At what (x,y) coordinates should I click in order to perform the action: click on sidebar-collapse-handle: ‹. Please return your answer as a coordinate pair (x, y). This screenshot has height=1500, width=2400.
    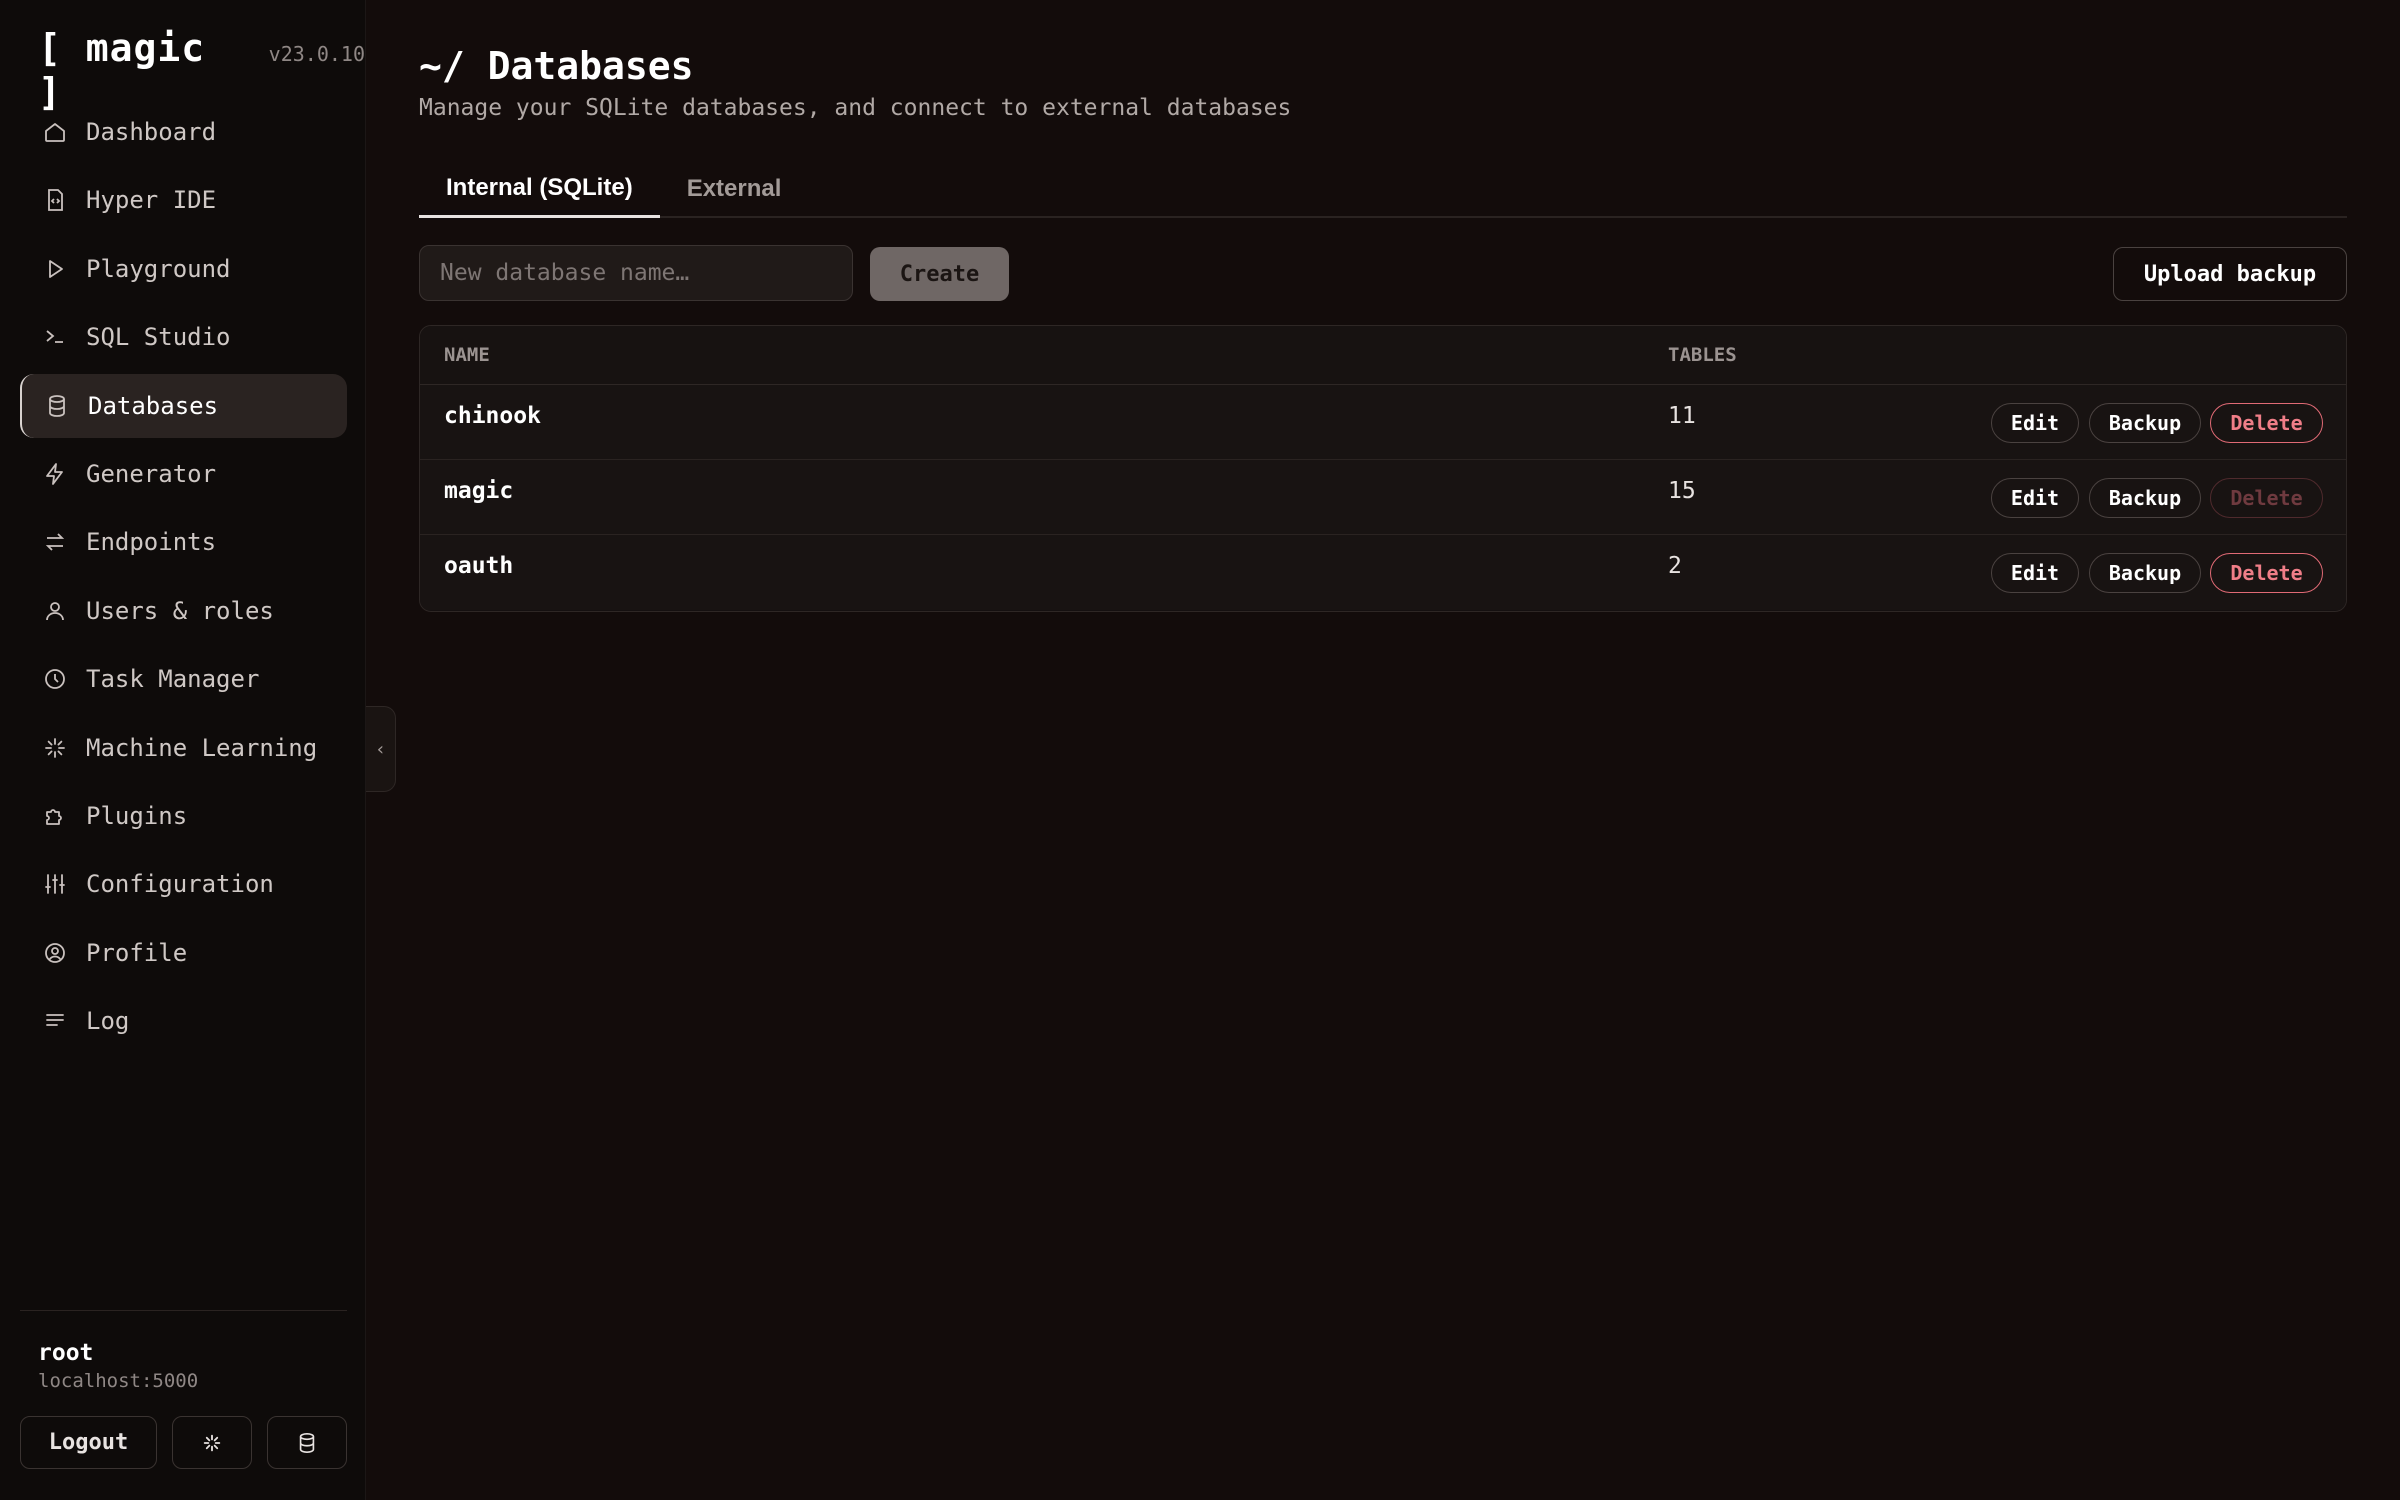
    Looking at the image, I should click on (381, 749).